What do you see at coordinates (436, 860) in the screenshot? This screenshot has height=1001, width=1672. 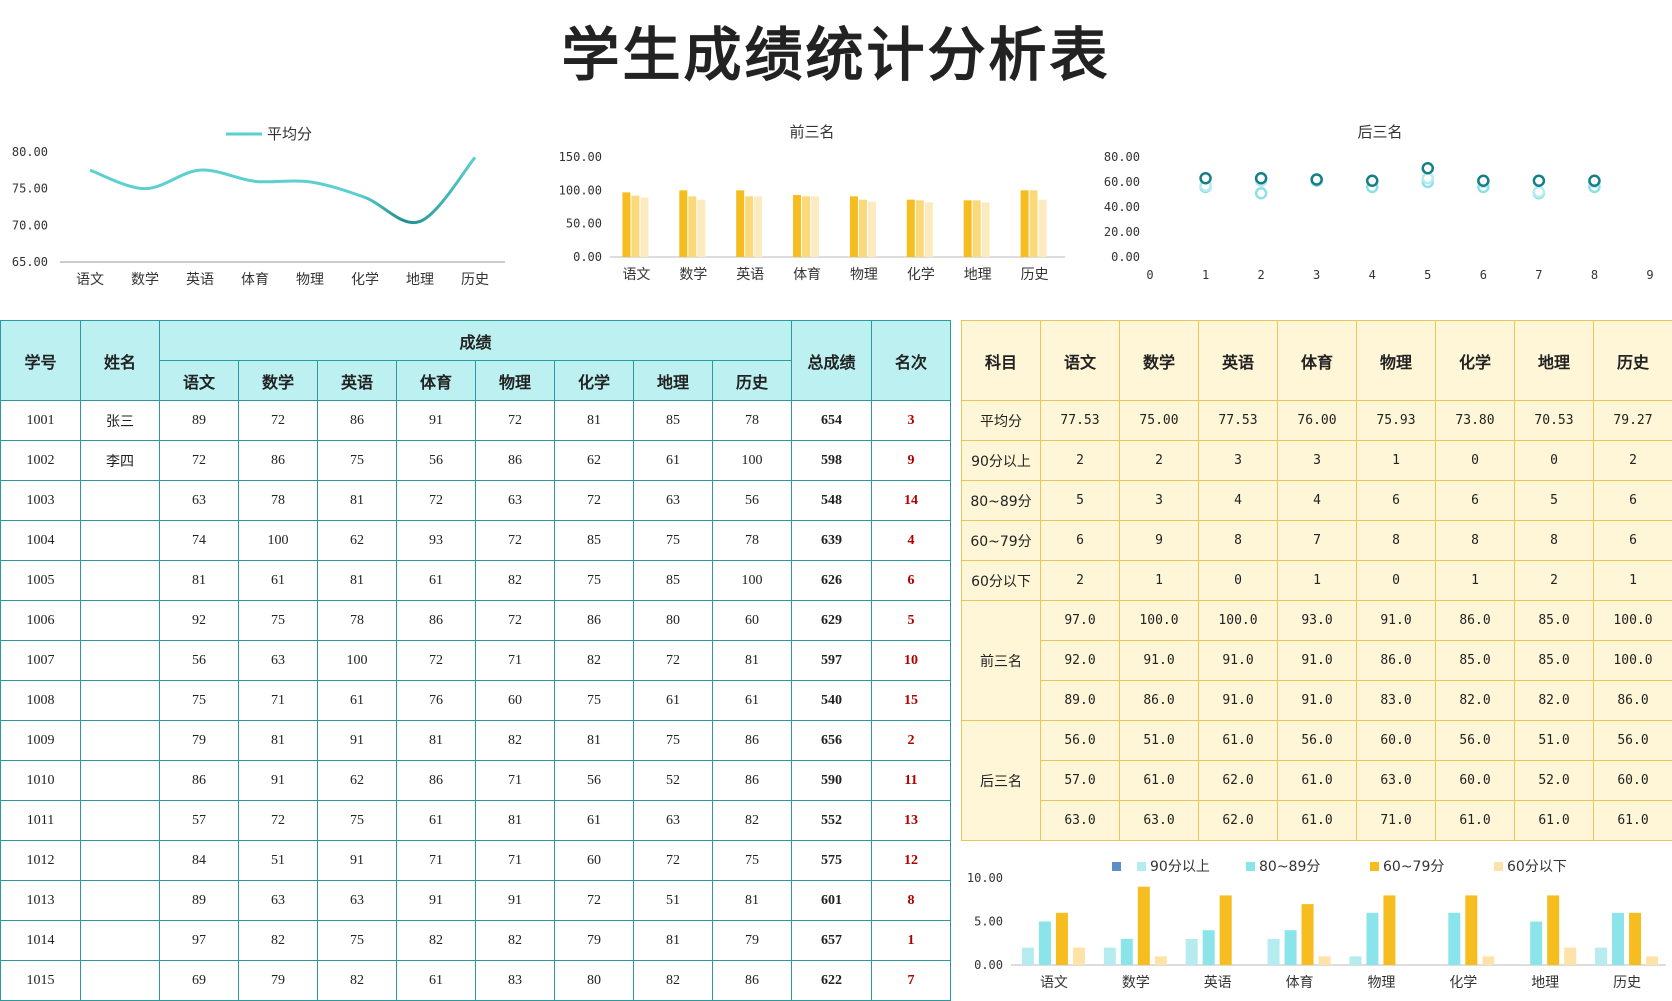 I see `score-cell: 71` at bounding box center [436, 860].